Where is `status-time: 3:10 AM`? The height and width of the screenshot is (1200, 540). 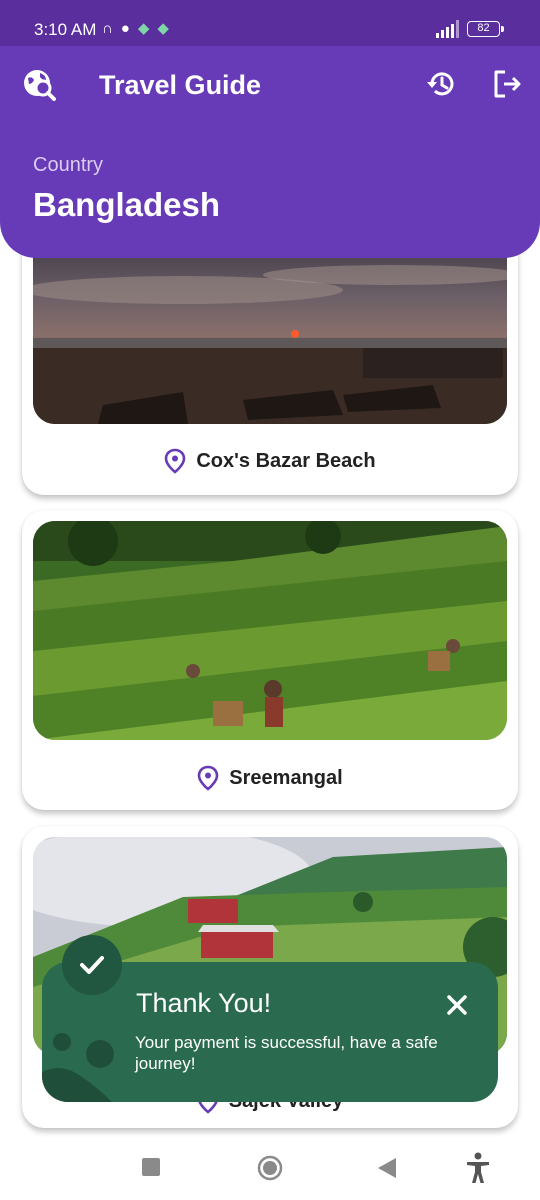
status-time: 3:10 AM is located at coordinates (65, 29).